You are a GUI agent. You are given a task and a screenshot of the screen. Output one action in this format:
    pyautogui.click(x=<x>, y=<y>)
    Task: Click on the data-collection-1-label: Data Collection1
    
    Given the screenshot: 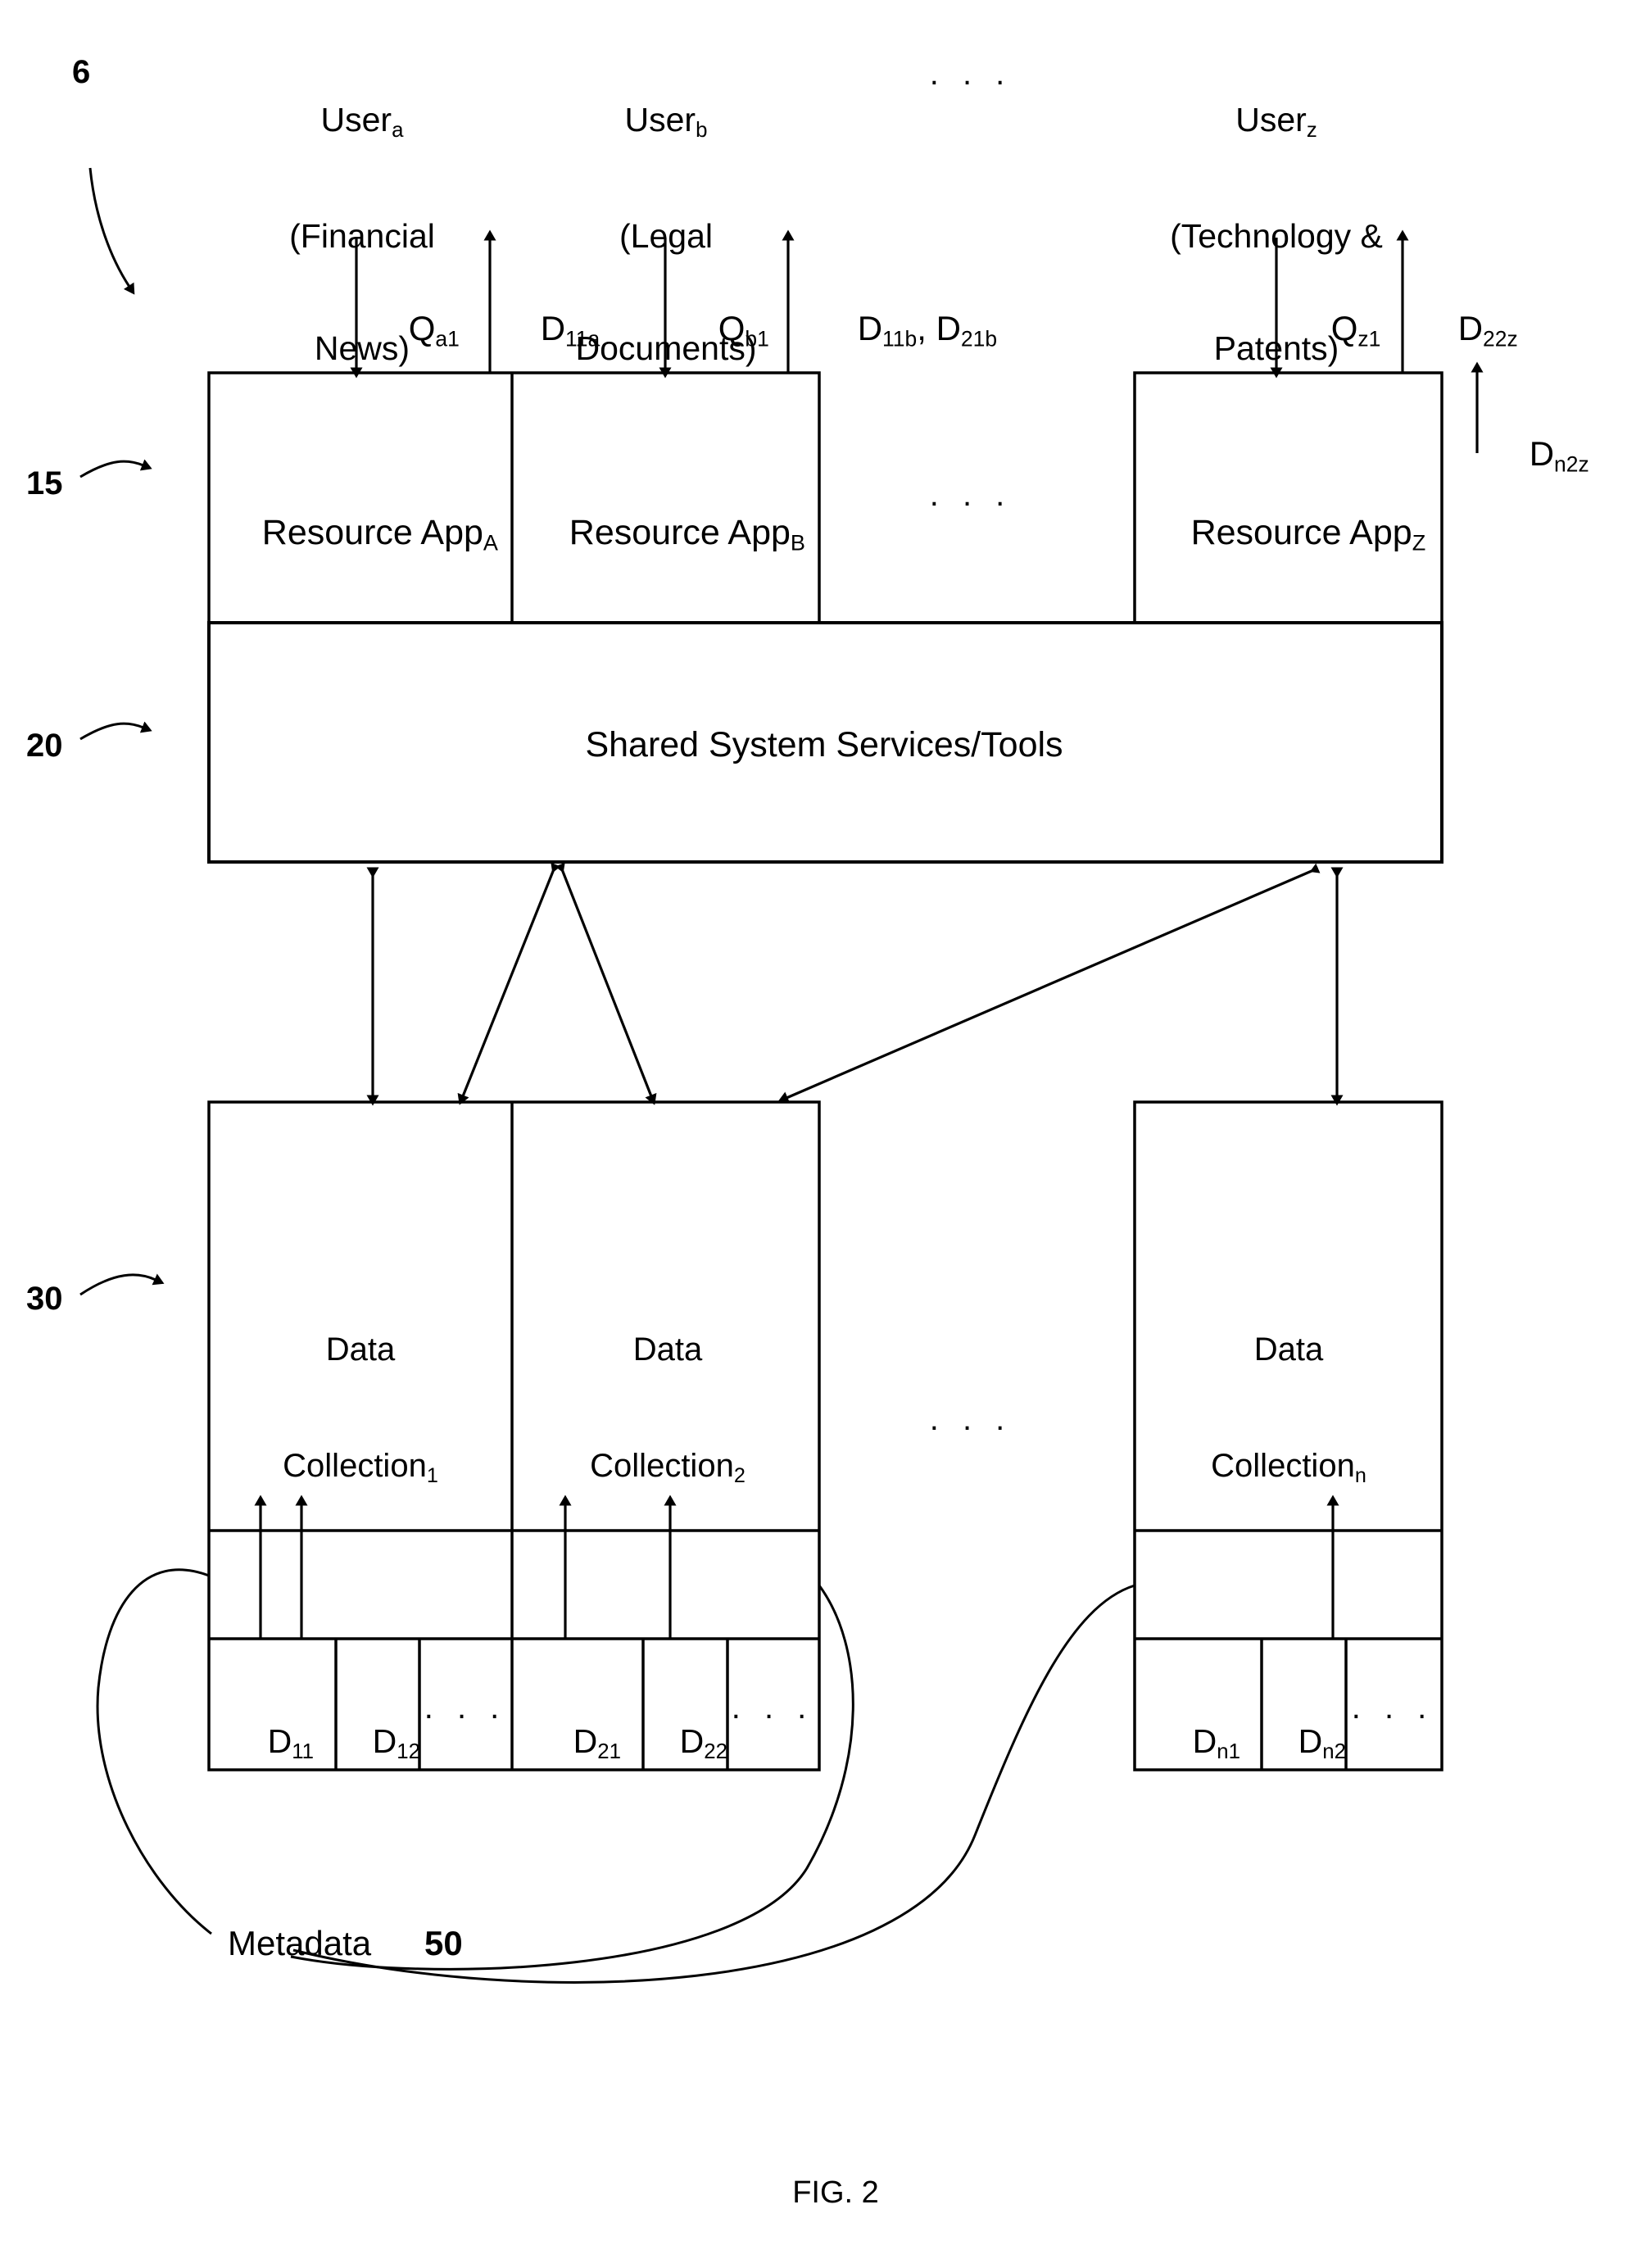 What is the action you would take?
    pyautogui.click(x=360, y=1410)
    